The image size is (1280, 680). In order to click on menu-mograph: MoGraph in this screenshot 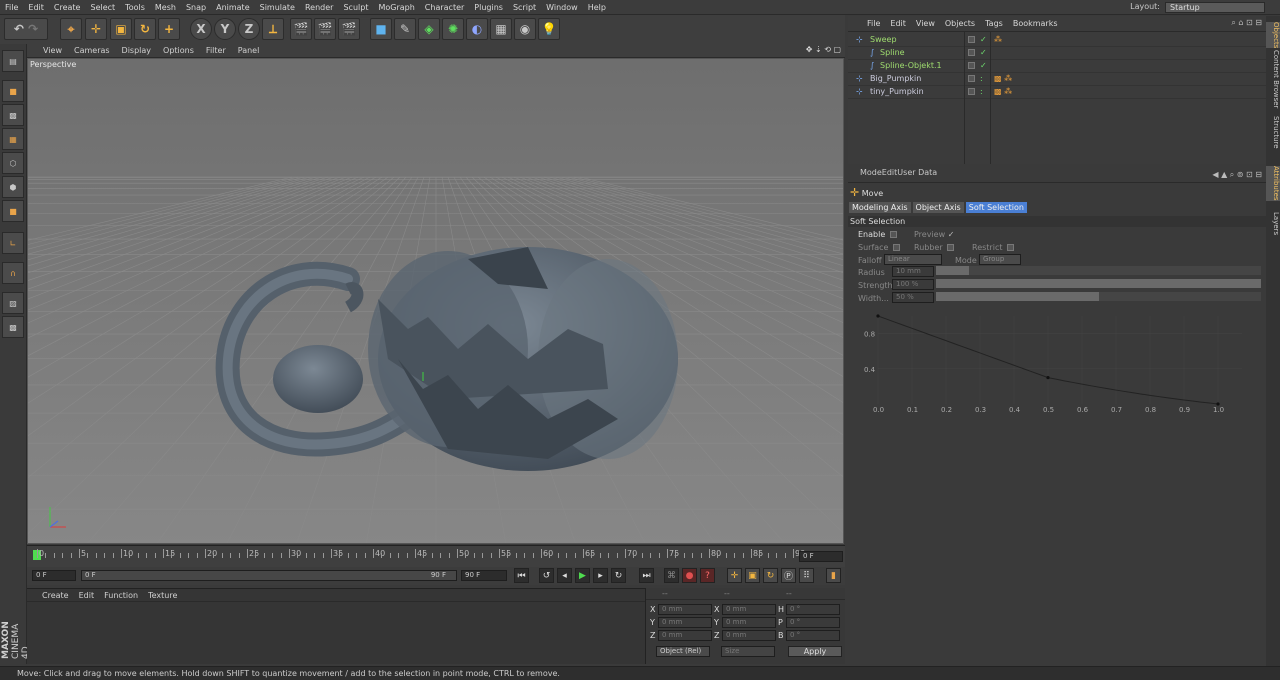, I will do `click(396, 7)`.